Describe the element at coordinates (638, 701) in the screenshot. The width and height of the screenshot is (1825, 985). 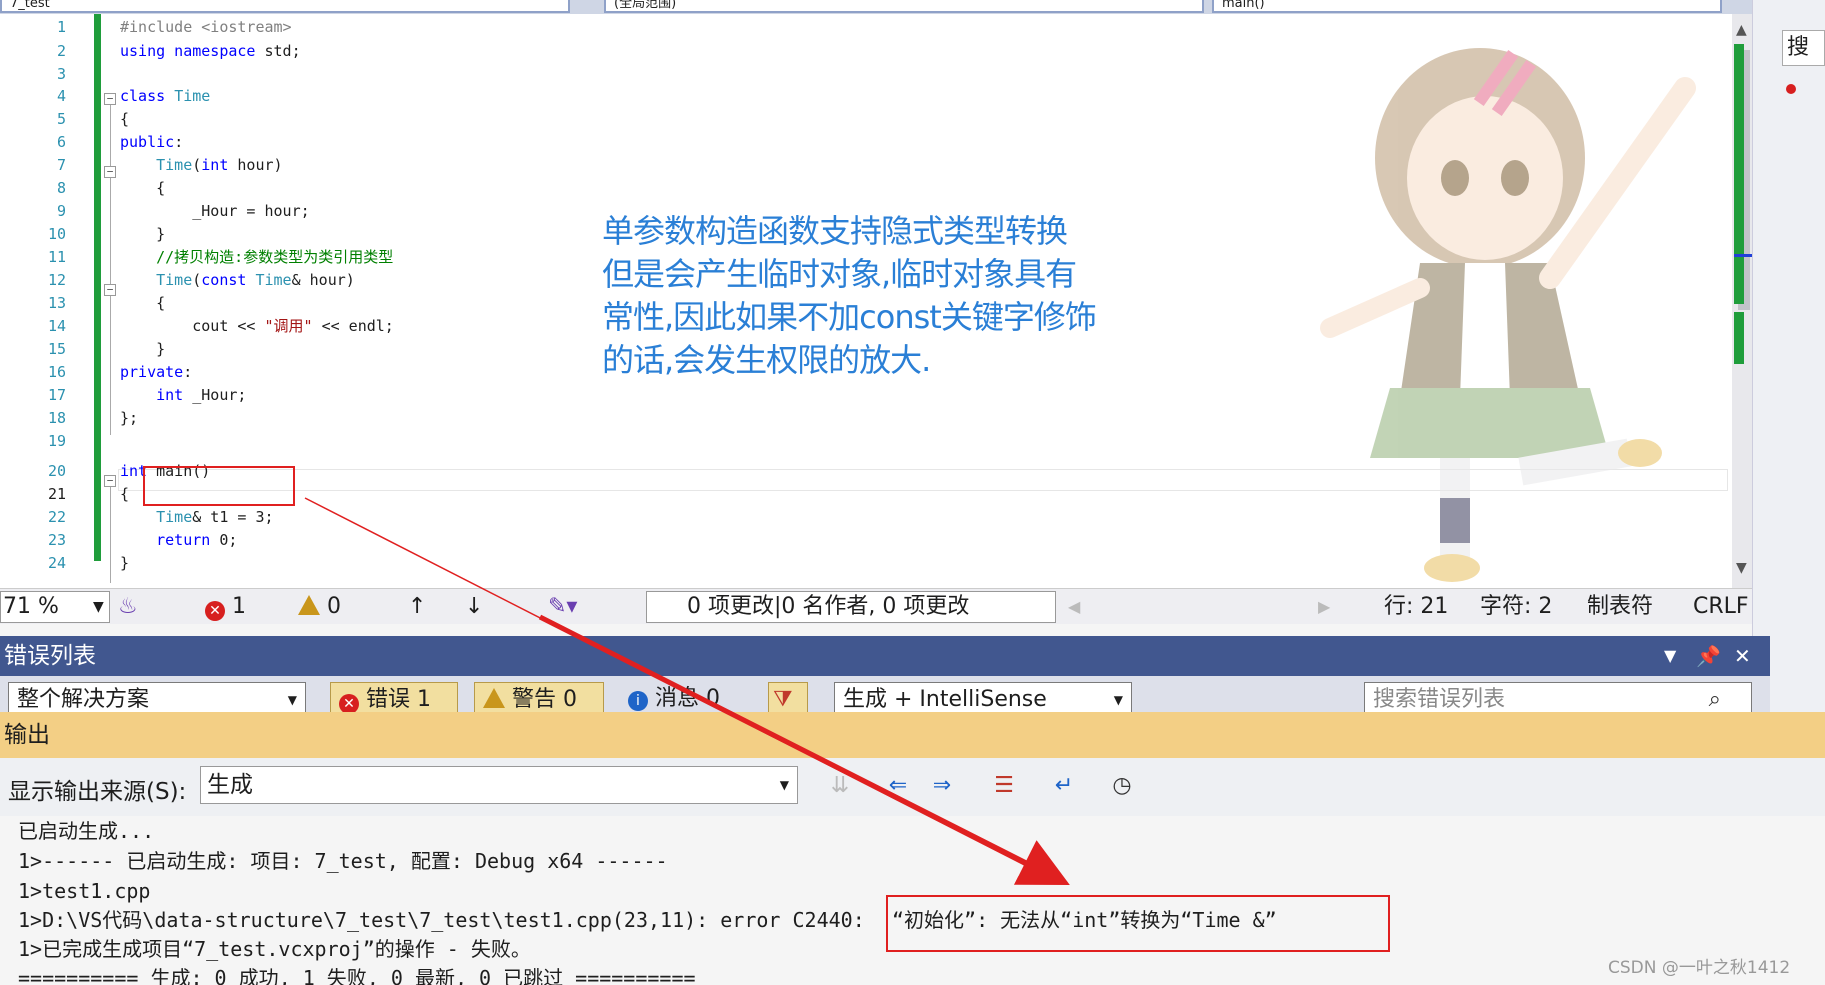
I see `info-icon: i` at that location.